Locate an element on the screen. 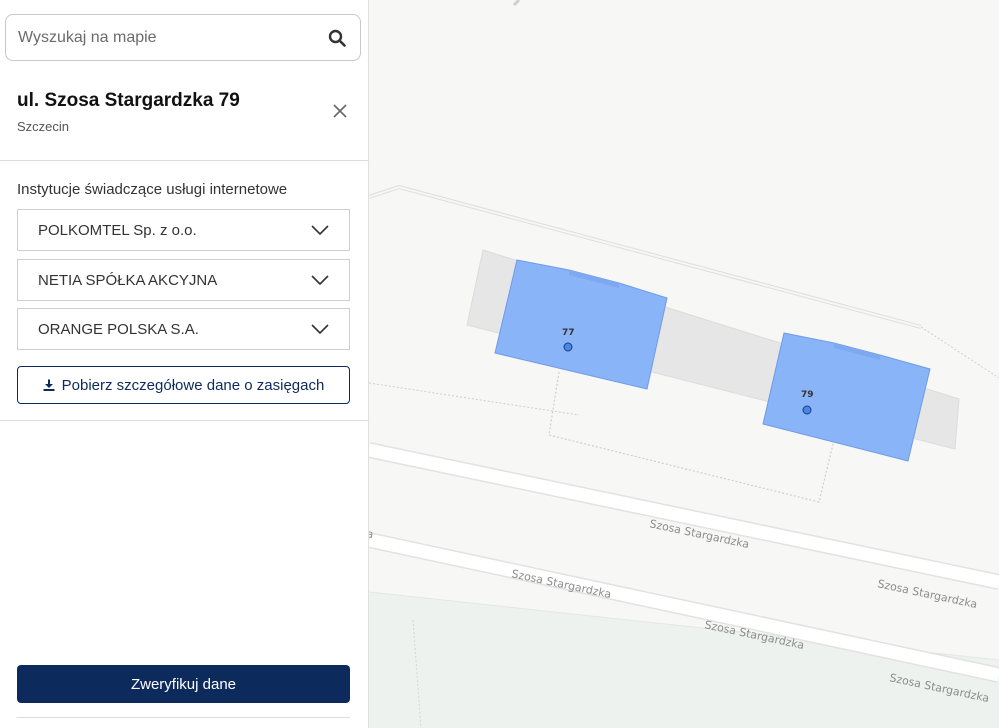 The height and width of the screenshot is (728, 999). search-input is located at coordinates (163, 37).